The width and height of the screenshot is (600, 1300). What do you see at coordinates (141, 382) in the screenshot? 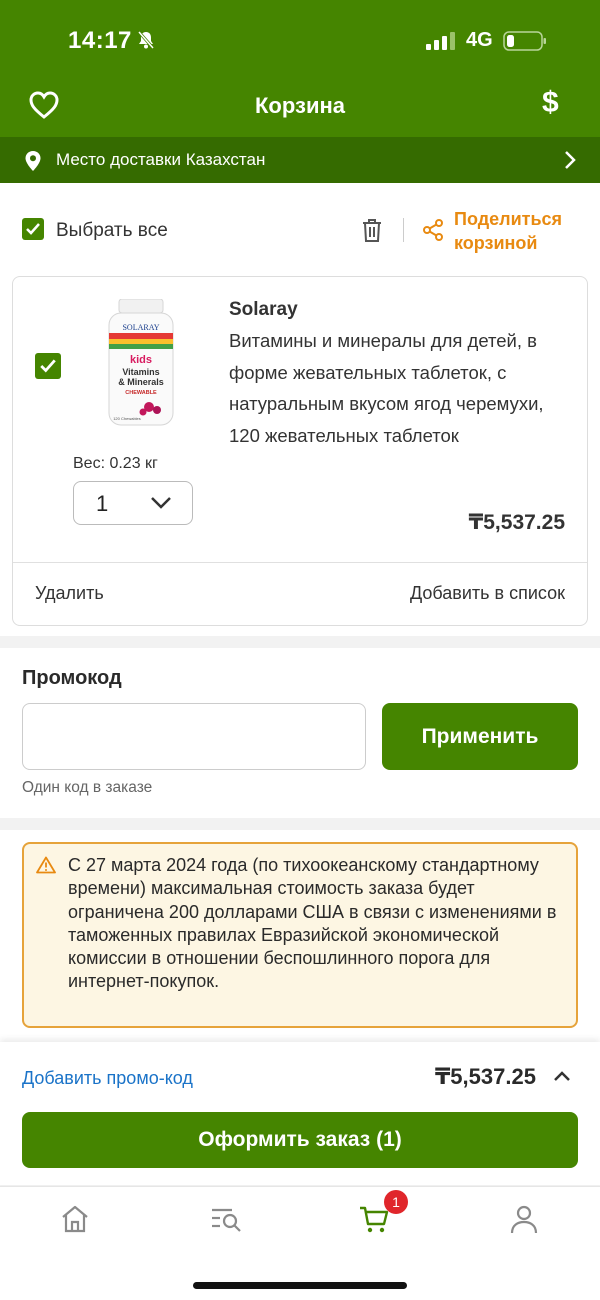
I see `bottle-line3: & Minerals` at bounding box center [141, 382].